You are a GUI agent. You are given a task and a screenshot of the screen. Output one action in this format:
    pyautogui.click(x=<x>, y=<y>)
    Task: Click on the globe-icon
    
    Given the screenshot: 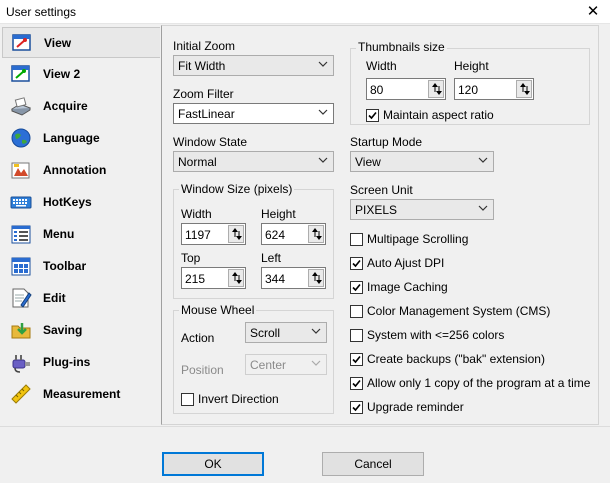 What is the action you would take?
    pyautogui.click(x=21, y=138)
    